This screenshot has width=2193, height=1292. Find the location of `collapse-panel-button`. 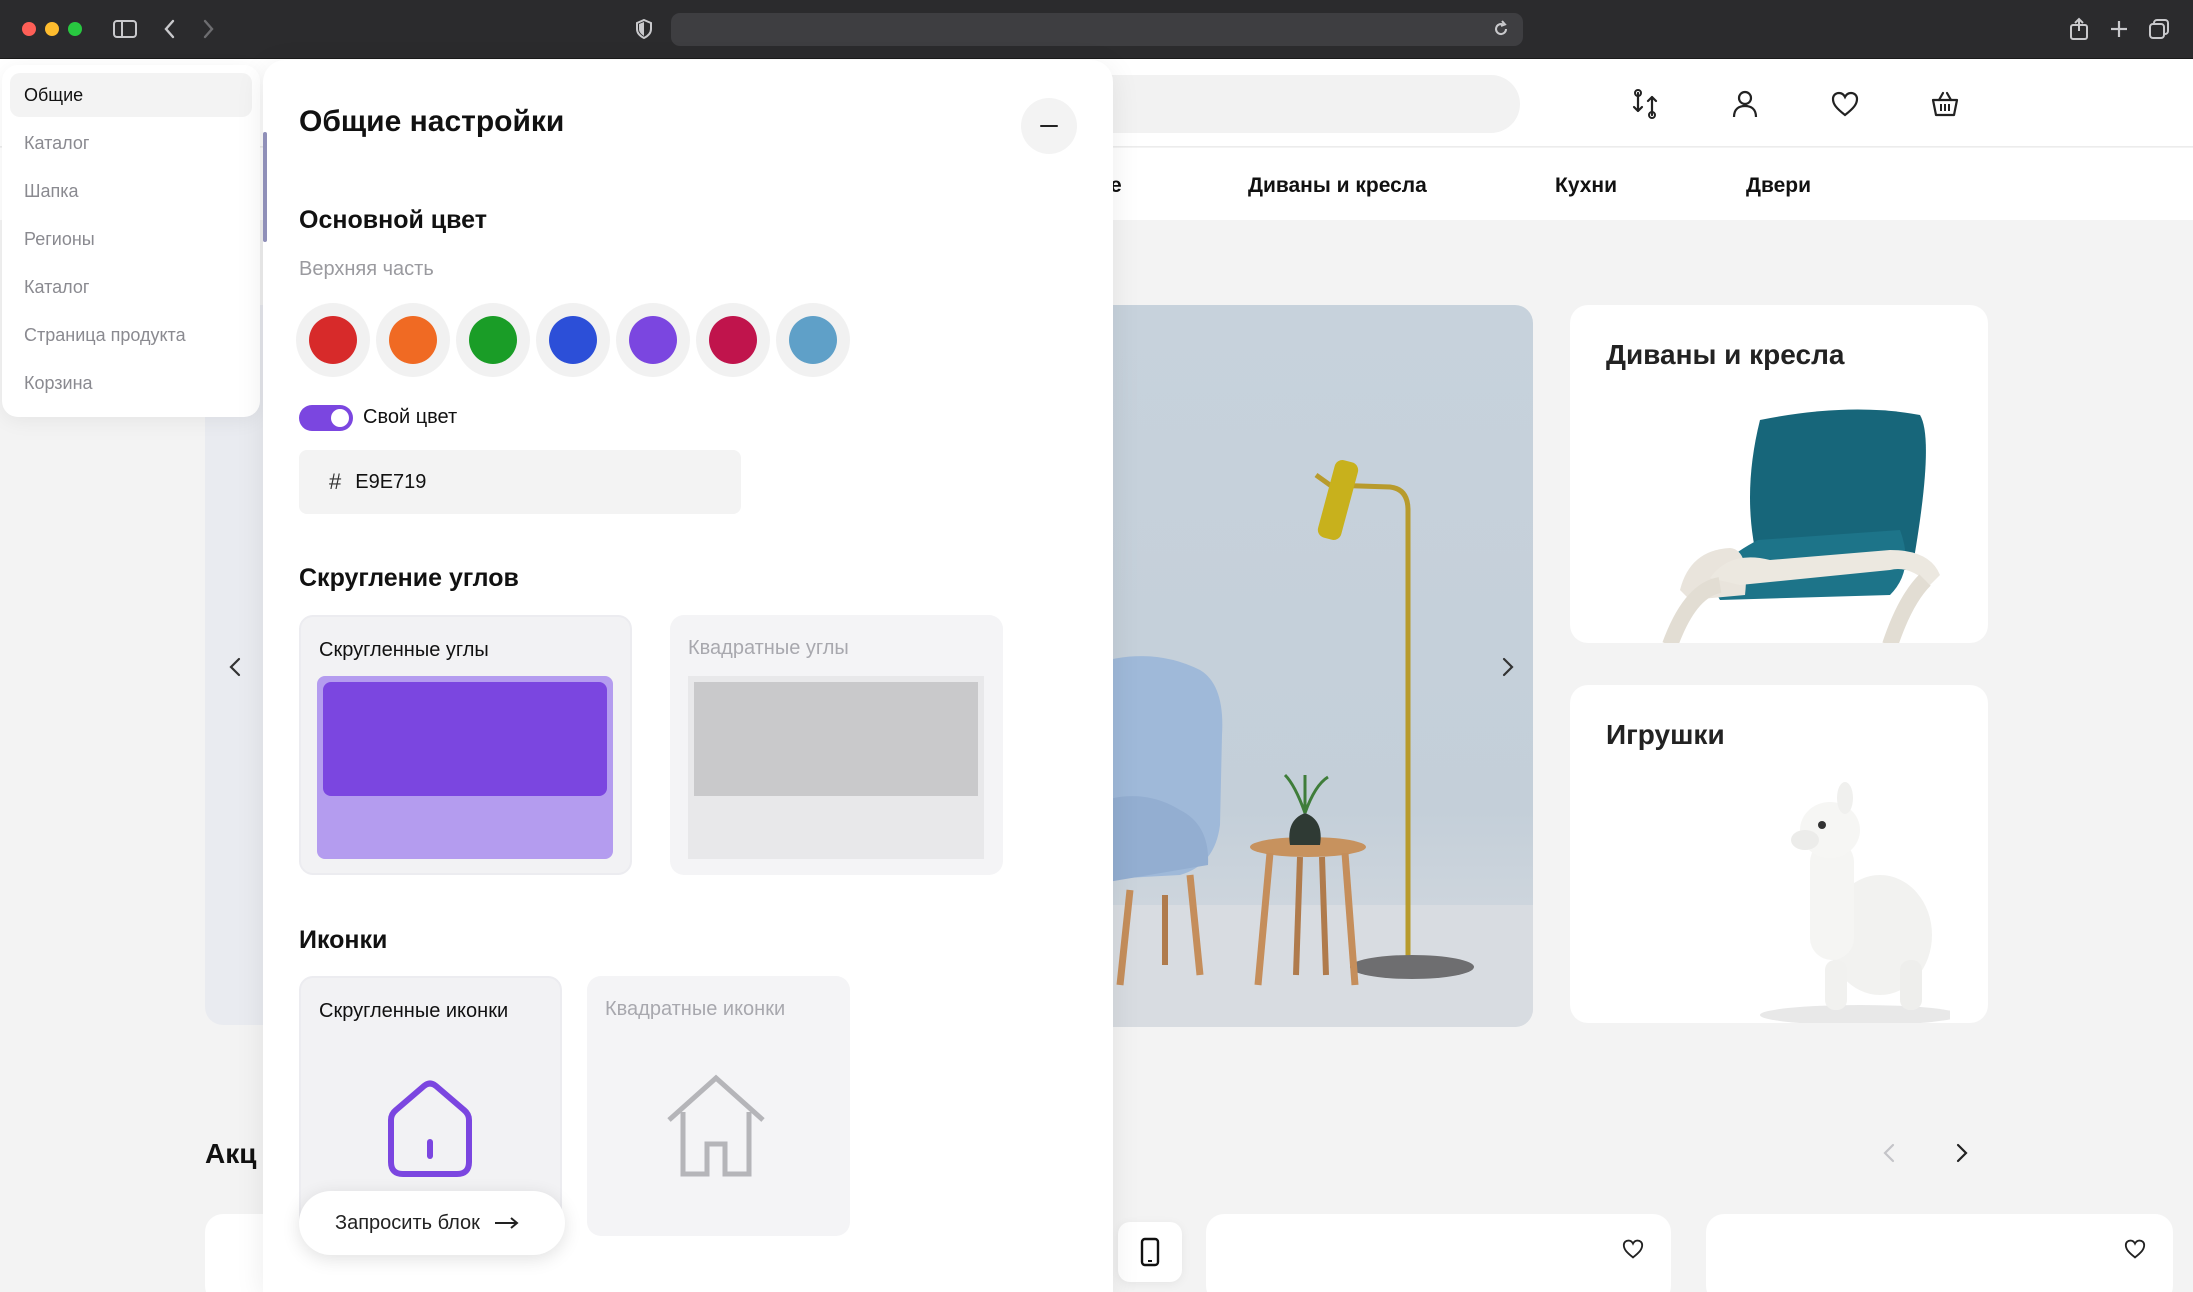

collapse-panel-button is located at coordinates (1049, 126).